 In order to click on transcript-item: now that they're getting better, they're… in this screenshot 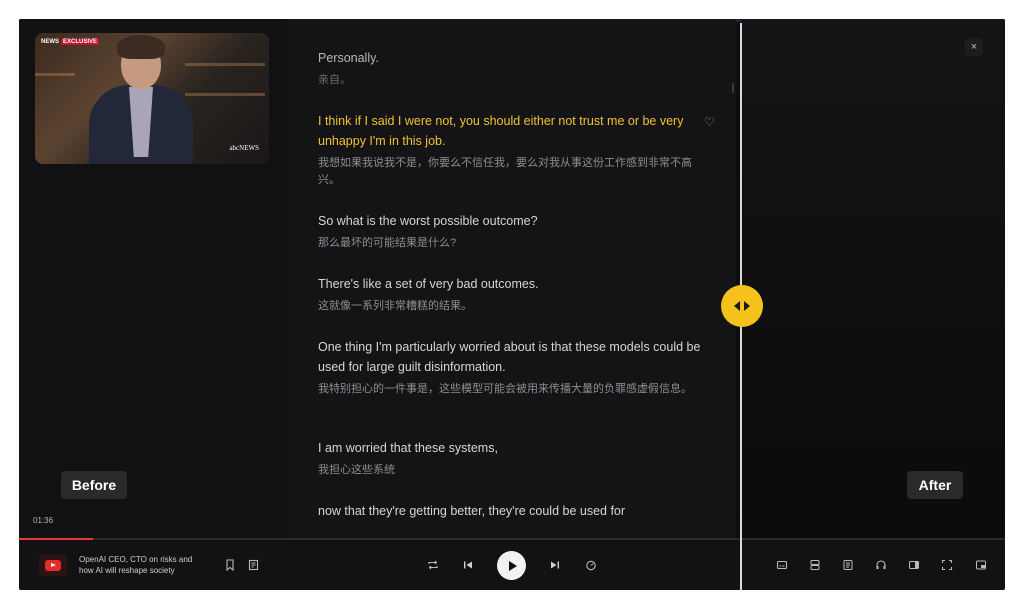, I will do `click(513, 511)`.